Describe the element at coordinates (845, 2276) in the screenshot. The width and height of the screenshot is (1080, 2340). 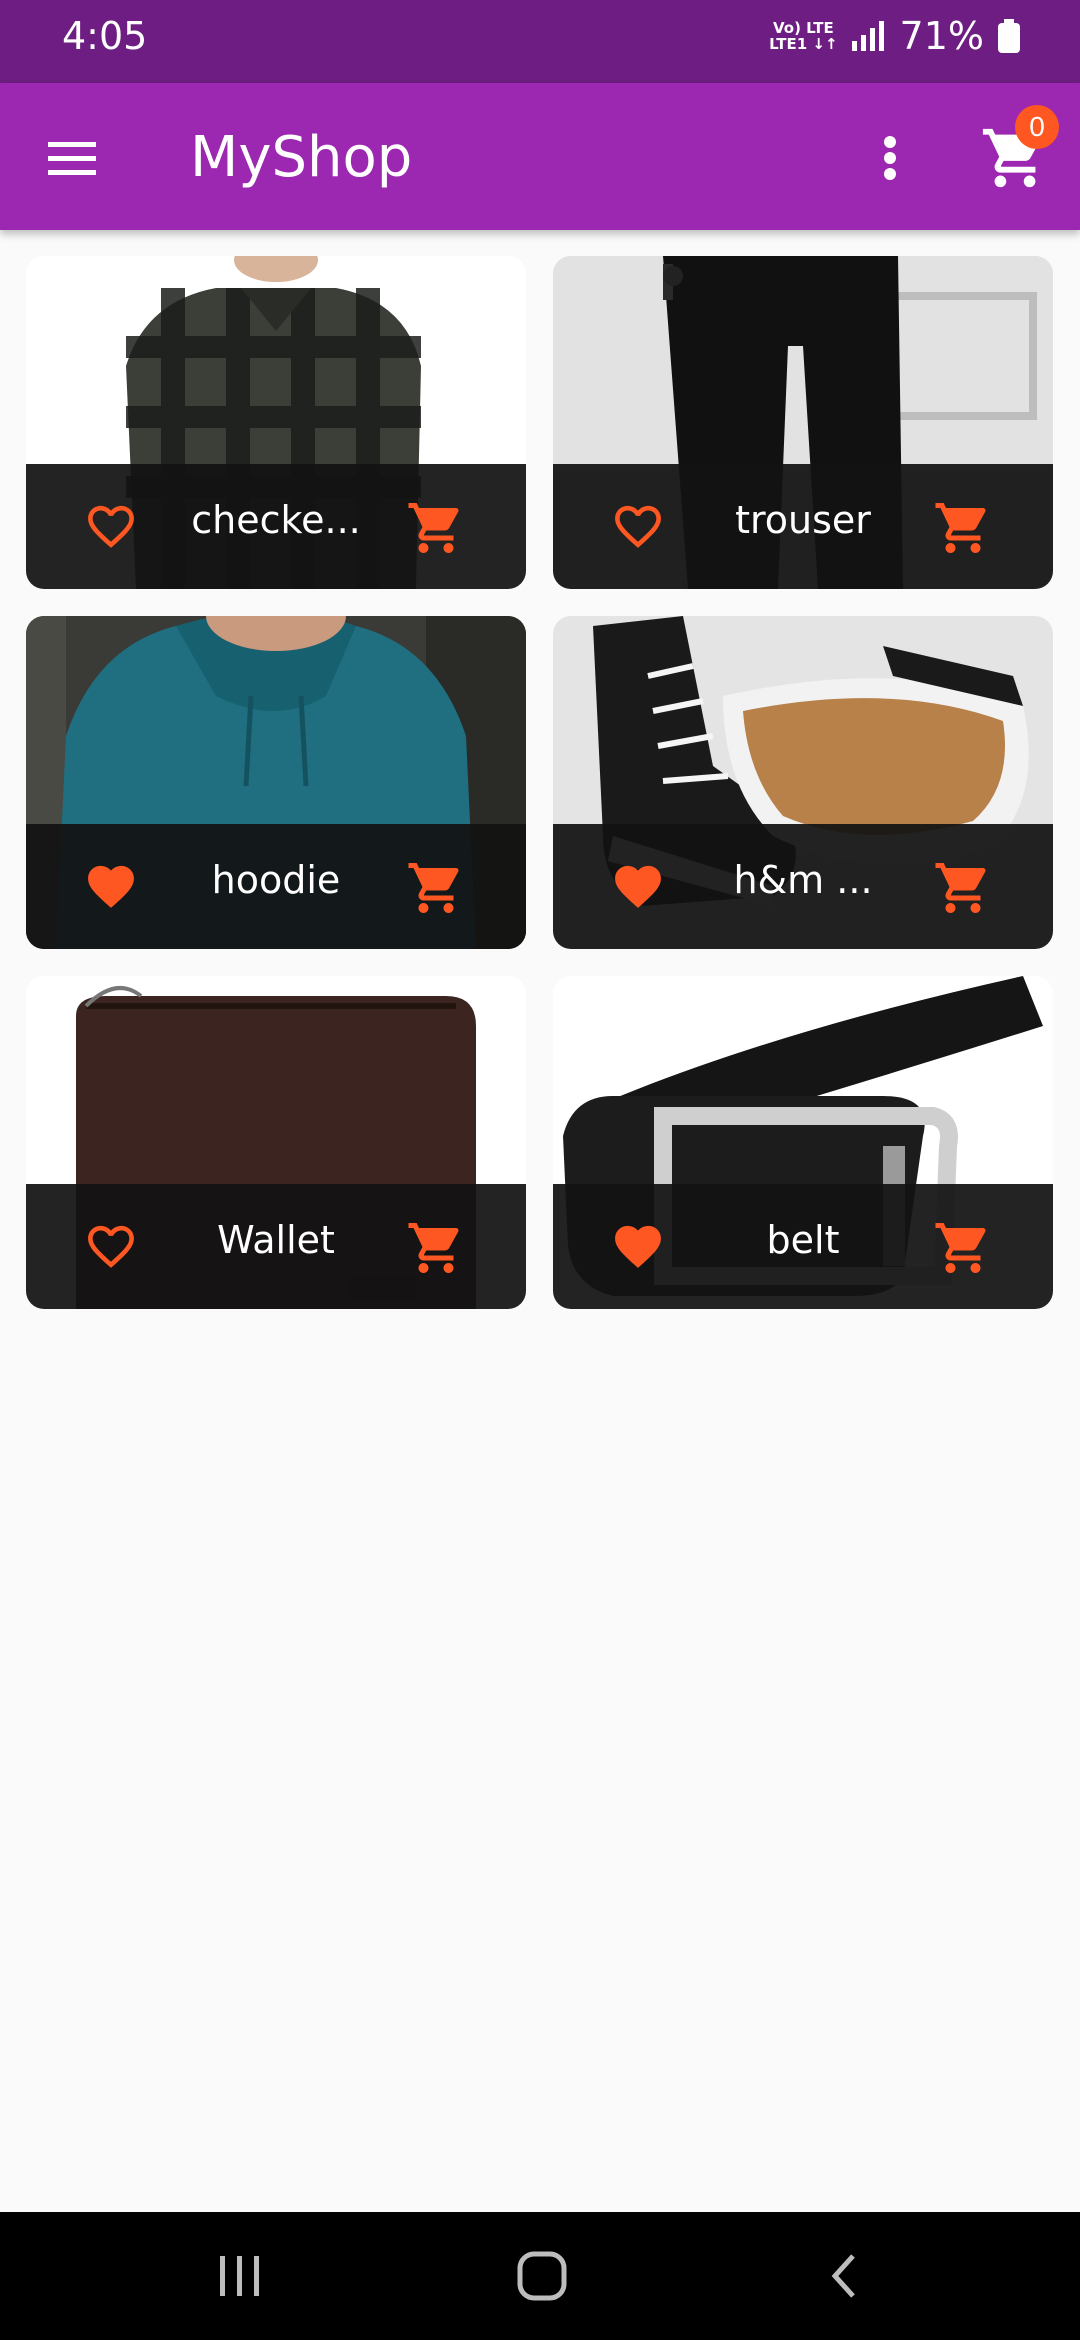
I see `back-icon` at that location.